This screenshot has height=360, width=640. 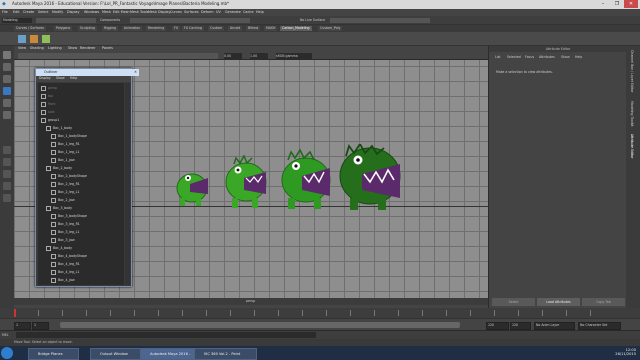 What do you see at coordinates (72, 48) in the screenshot?
I see `panel-menu-show: Show` at bounding box center [72, 48].